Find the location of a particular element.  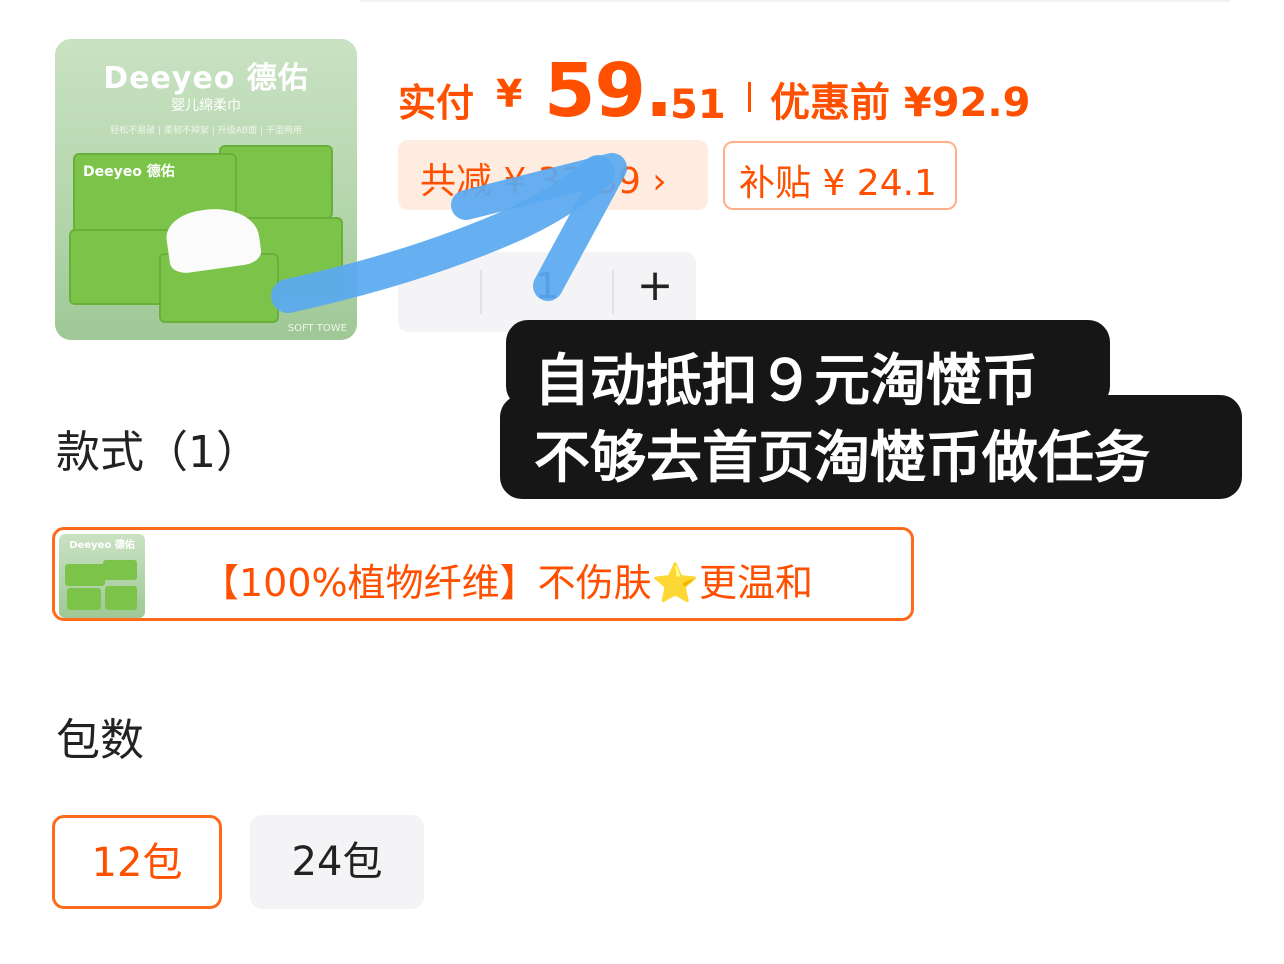

product-tag: SOFT TOWE is located at coordinates (317, 328).